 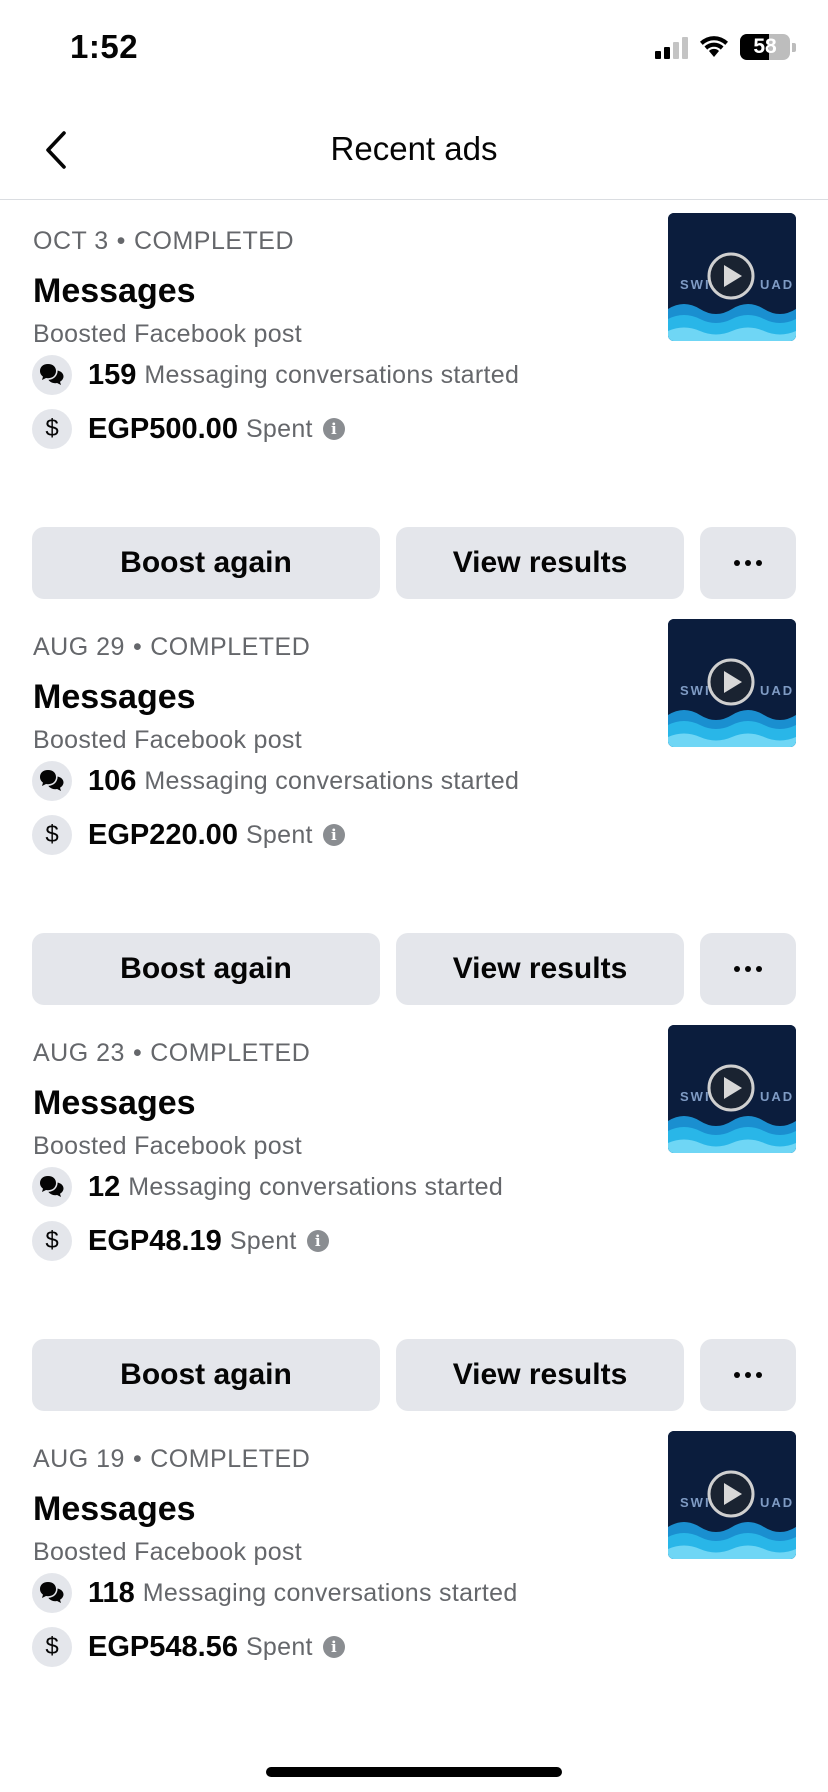 I want to click on signal-icon, so click(x=671, y=47).